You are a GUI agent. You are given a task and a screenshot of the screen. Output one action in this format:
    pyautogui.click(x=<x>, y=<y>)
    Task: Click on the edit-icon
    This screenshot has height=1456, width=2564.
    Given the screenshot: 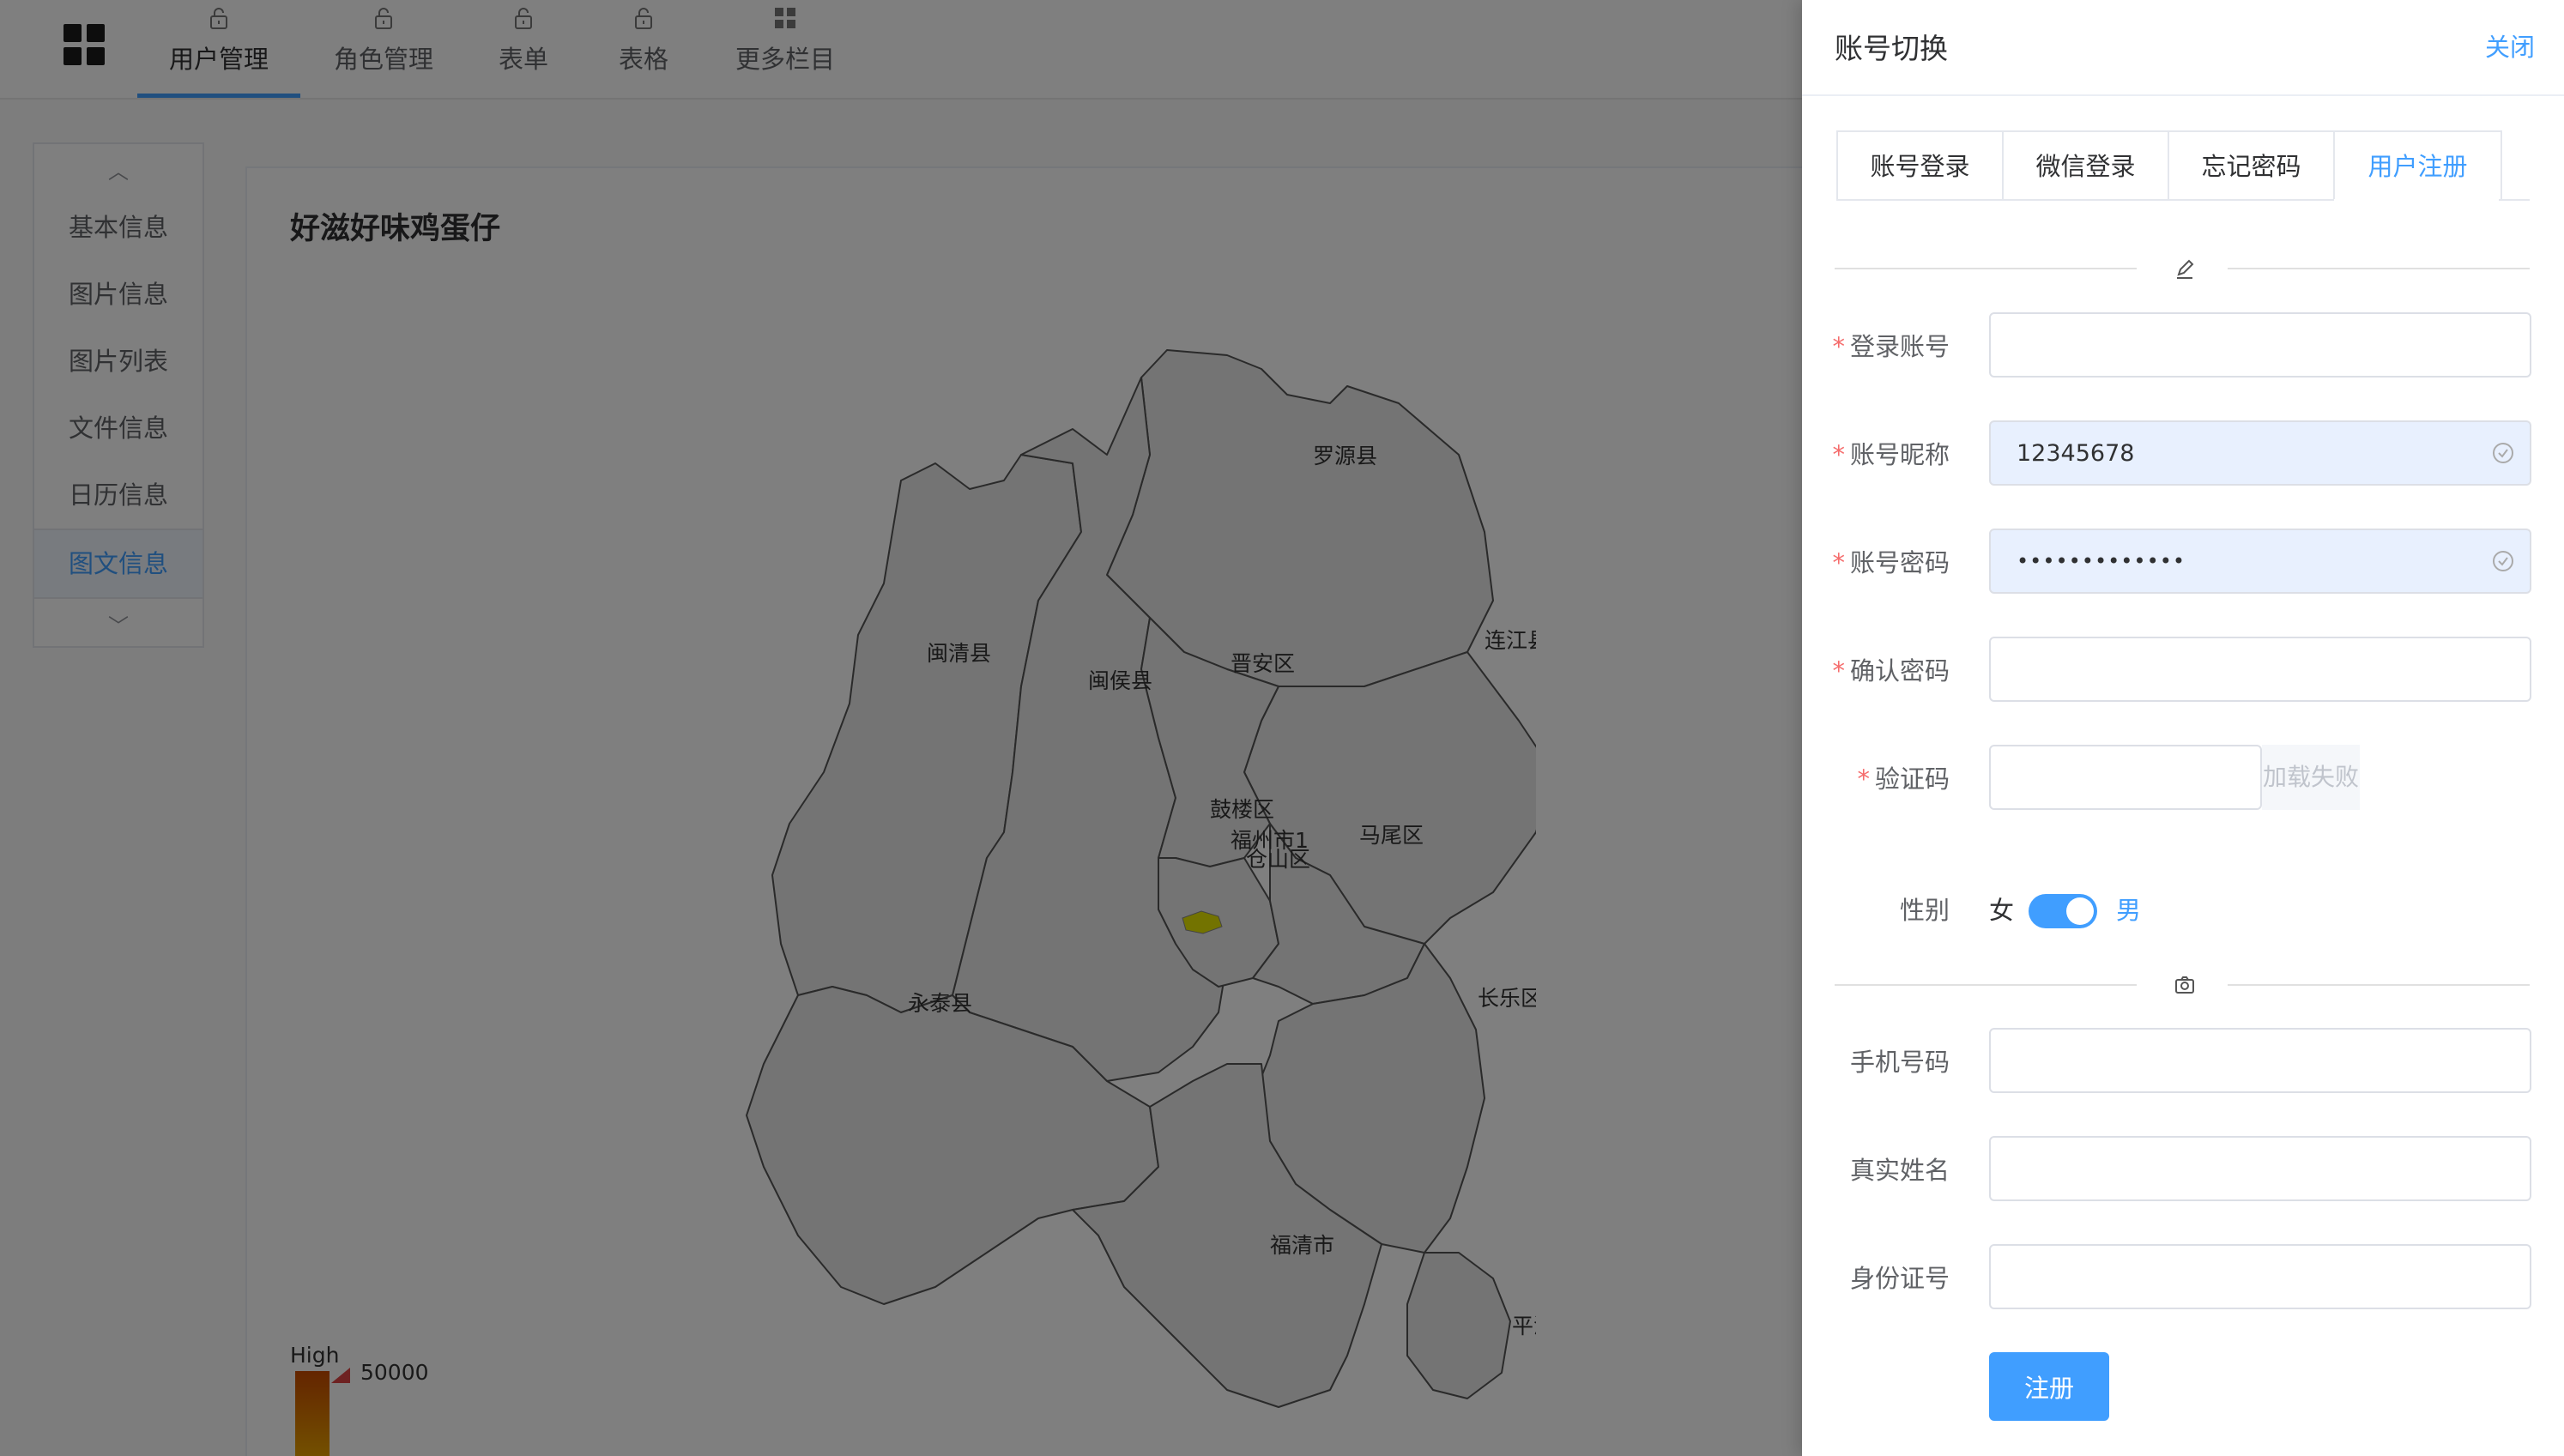 What is the action you would take?
    pyautogui.click(x=2185, y=269)
    